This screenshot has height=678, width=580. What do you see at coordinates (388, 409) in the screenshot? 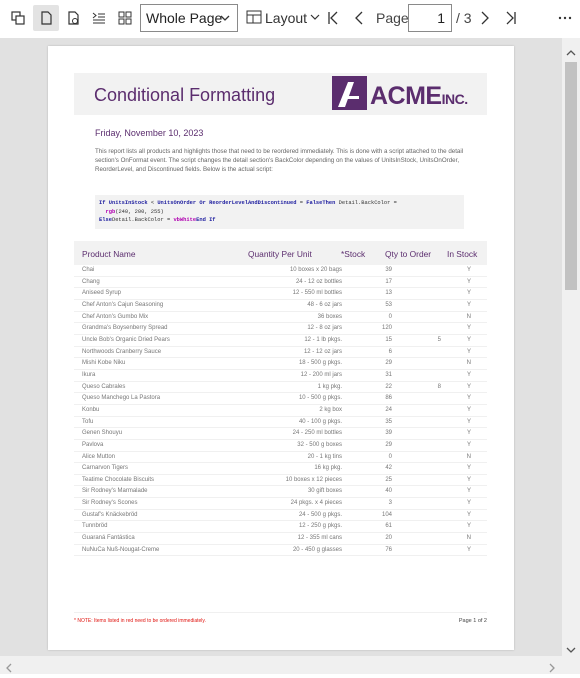
I see `cell-stock: 24` at bounding box center [388, 409].